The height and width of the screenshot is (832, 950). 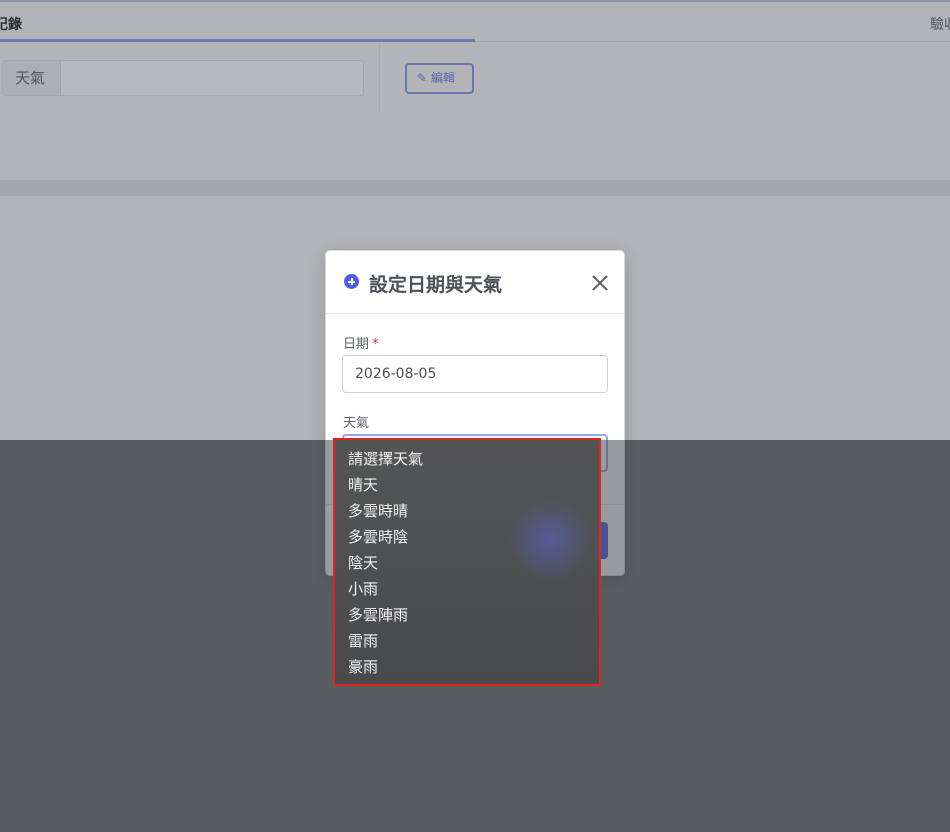 I want to click on weather-dropdown-list: 請選擇天氣 晴天 多雲時晴 多雲時陰 陰天 小雨 多雲陣雨 雷雨 豪雨, so click(x=467, y=562).